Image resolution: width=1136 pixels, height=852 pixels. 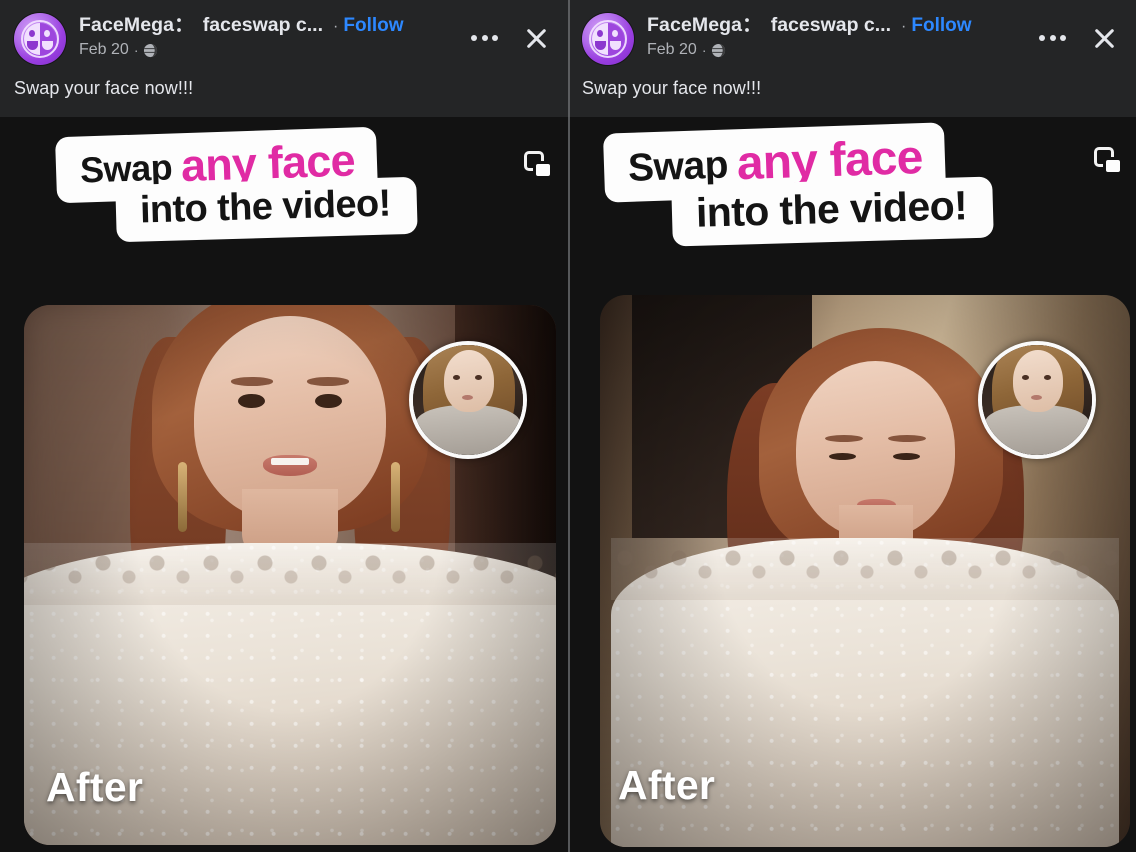 What do you see at coordinates (290, 462) in the screenshot?
I see `subject-teeth` at bounding box center [290, 462].